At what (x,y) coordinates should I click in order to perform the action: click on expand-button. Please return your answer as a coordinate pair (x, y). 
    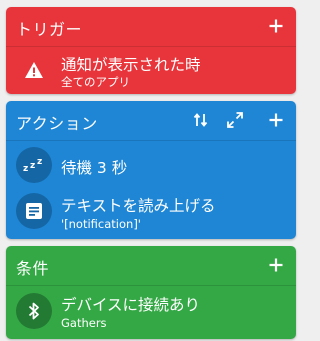
    Looking at the image, I should click on (235, 120).